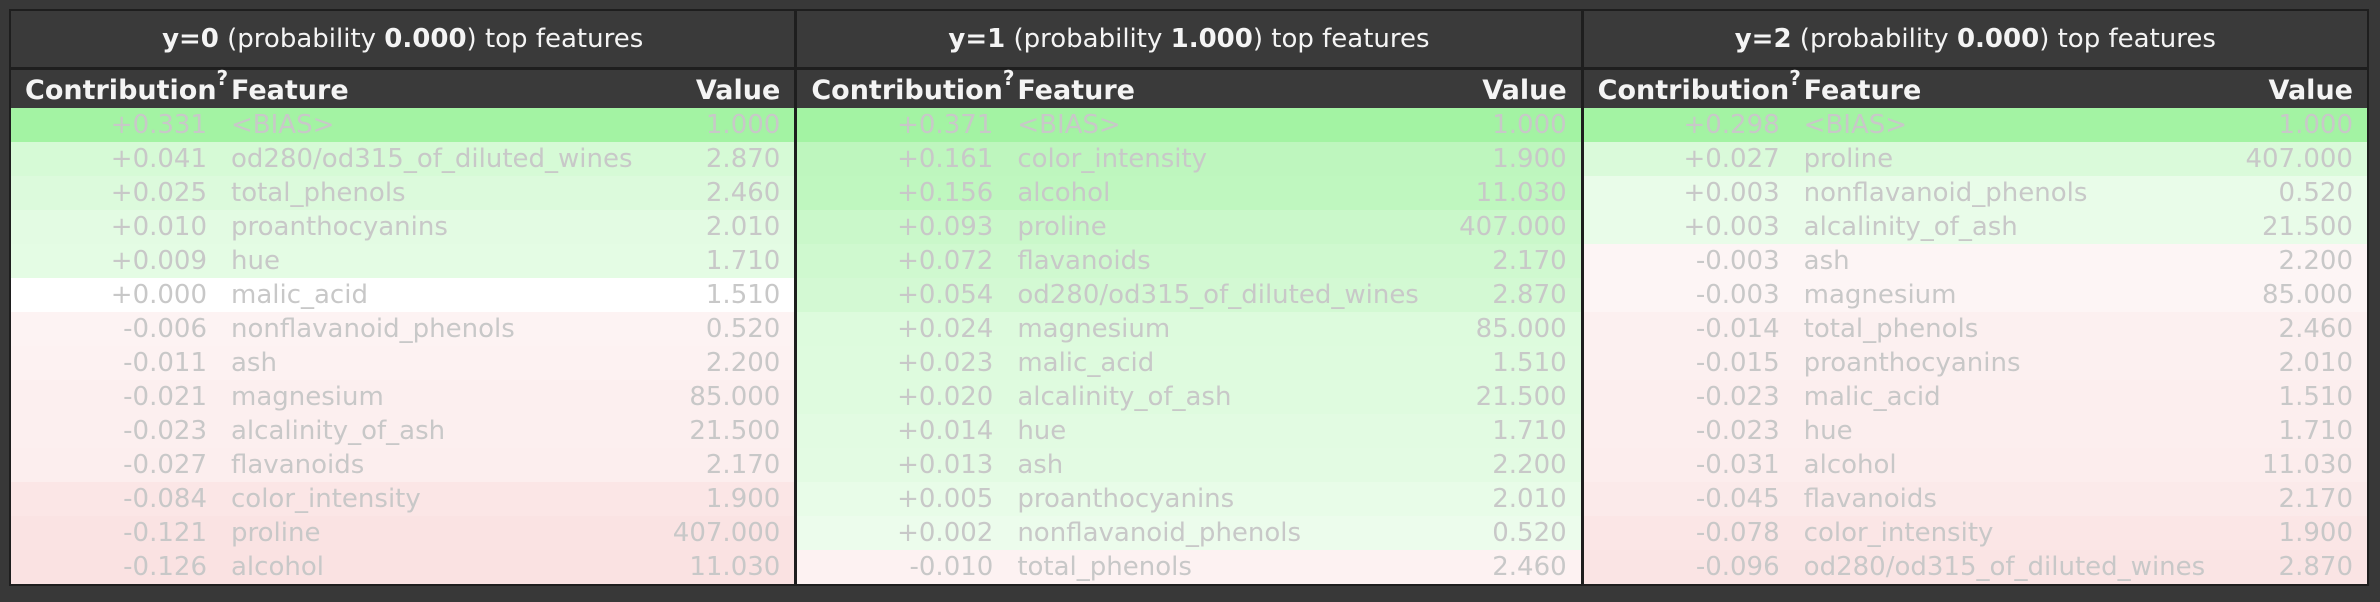  I want to click on table-row: +0.009 hue 1.710, so click(403, 261).